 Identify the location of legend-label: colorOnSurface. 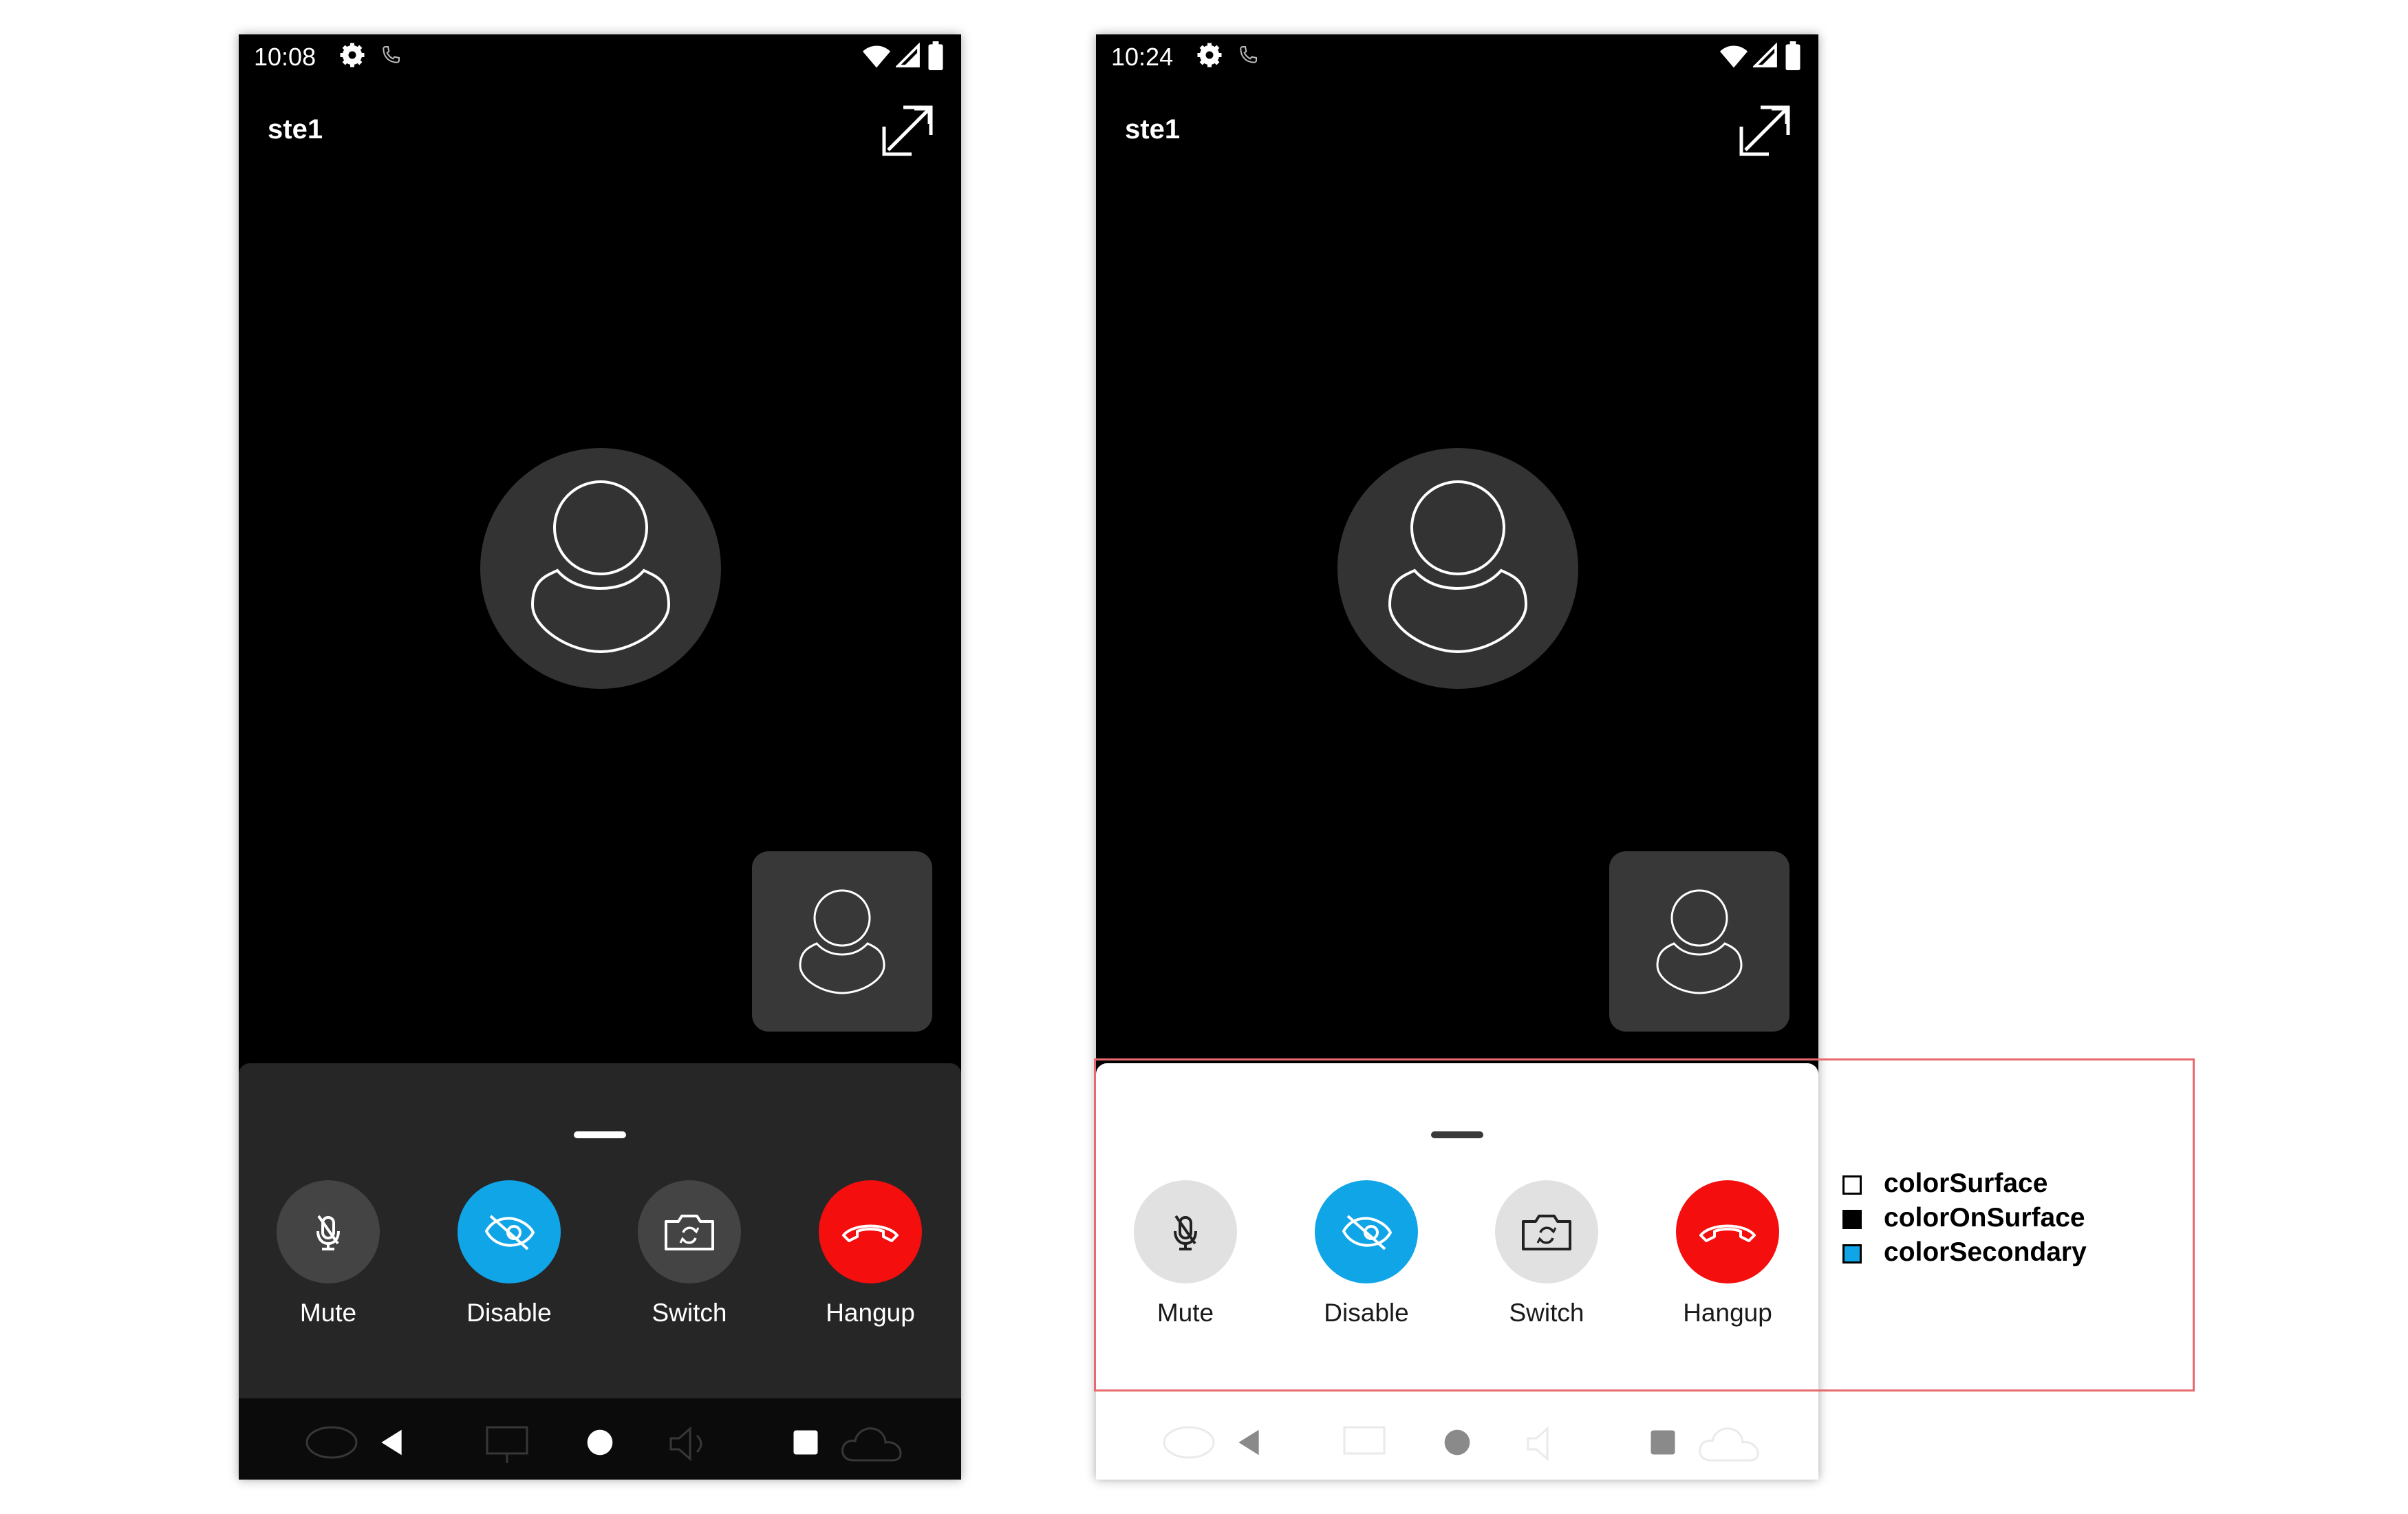
(1984, 1218).